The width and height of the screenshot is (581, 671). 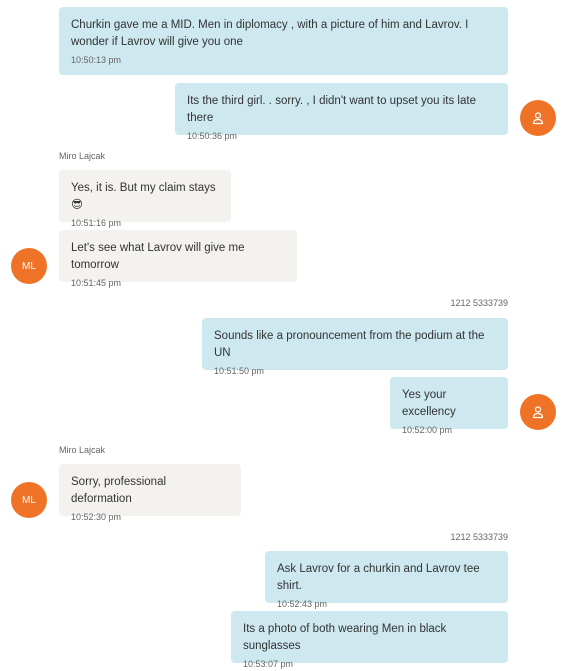 I want to click on message-time: 10:52:30 pm, so click(x=96, y=517).